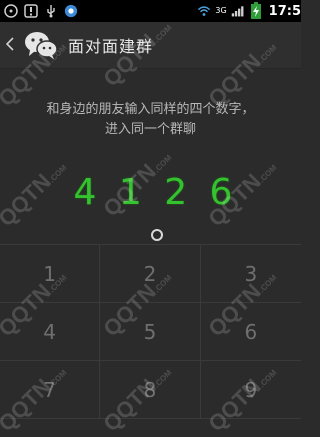  Describe the element at coordinates (130, 192) in the screenshot. I see `code-digit-2: 1` at that location.